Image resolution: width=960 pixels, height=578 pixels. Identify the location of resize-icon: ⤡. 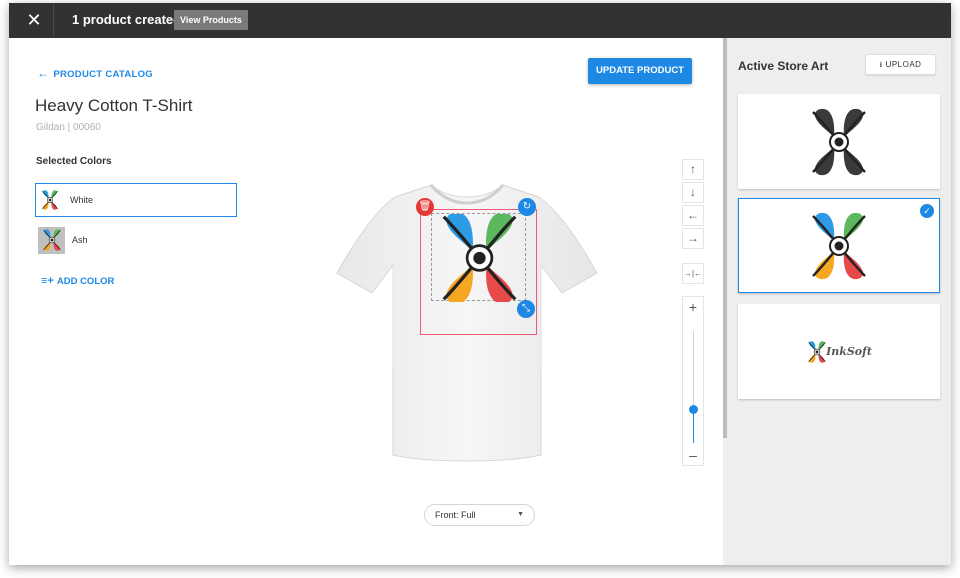
(526, 309).